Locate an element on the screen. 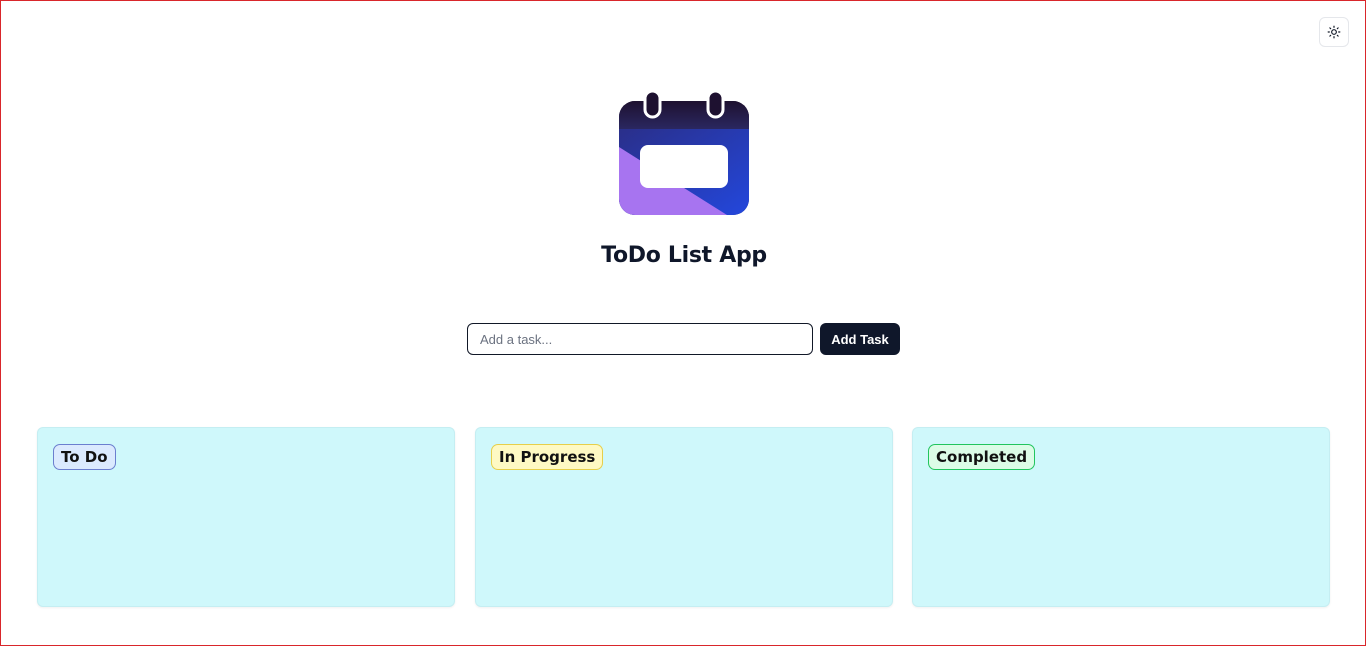 The width and height of the screenshot is (1366, 646). sun-icon is located at coordinates (1334, 32).